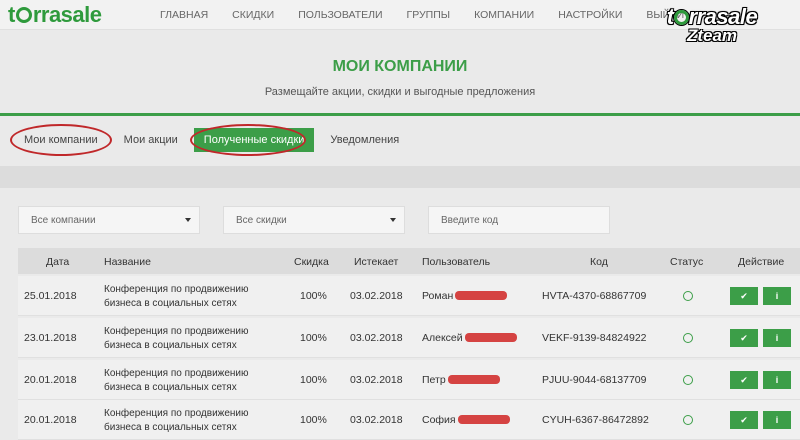  I want to click on code-input: Введите код, so click(519, 220).